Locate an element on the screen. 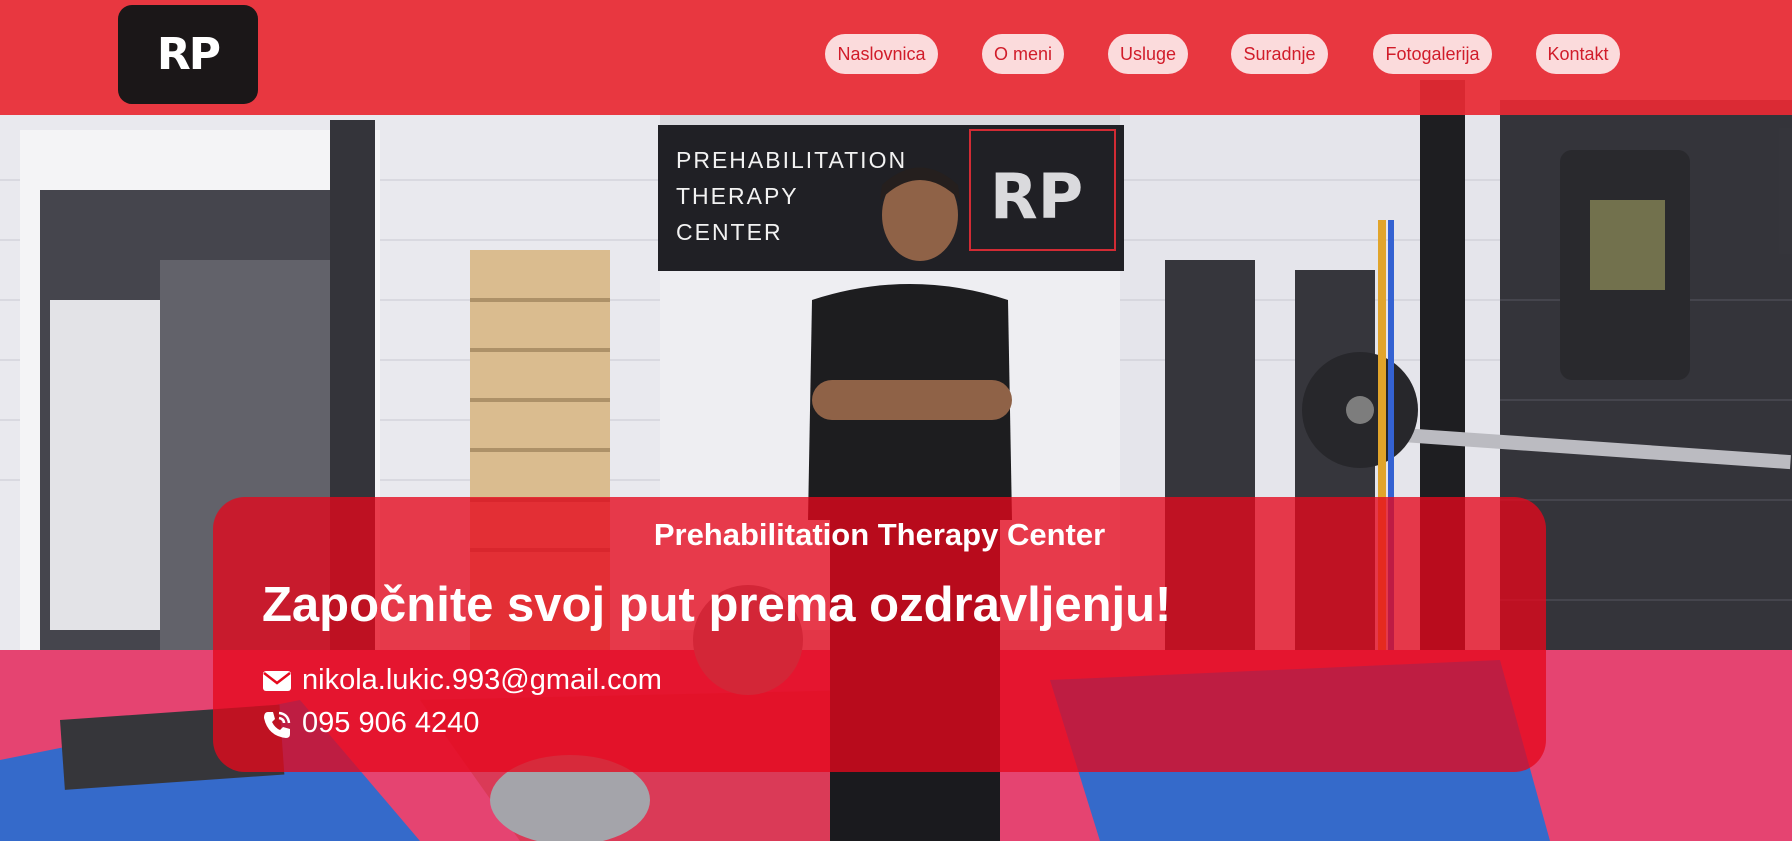 Image resolution: width=1792 pixels, height=841 pixels. contact-phone: 095 906 4240 is located at coordinates (390, 723).